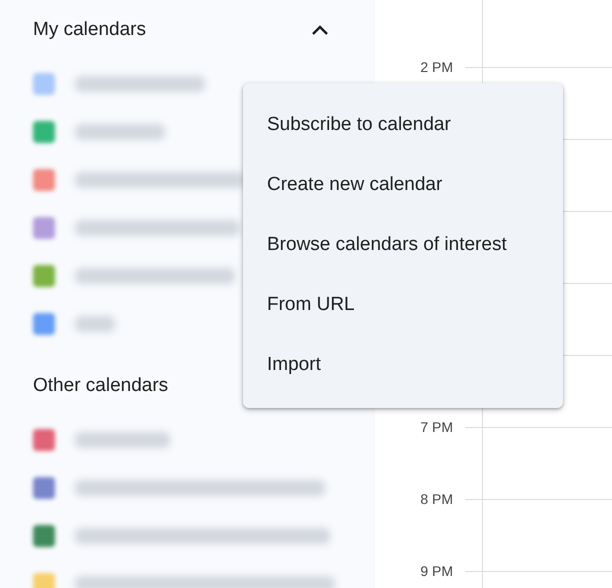  Describe the element at coordinates (436, 67) in the screenshot. I see `time-label: 2 PM` at that location.